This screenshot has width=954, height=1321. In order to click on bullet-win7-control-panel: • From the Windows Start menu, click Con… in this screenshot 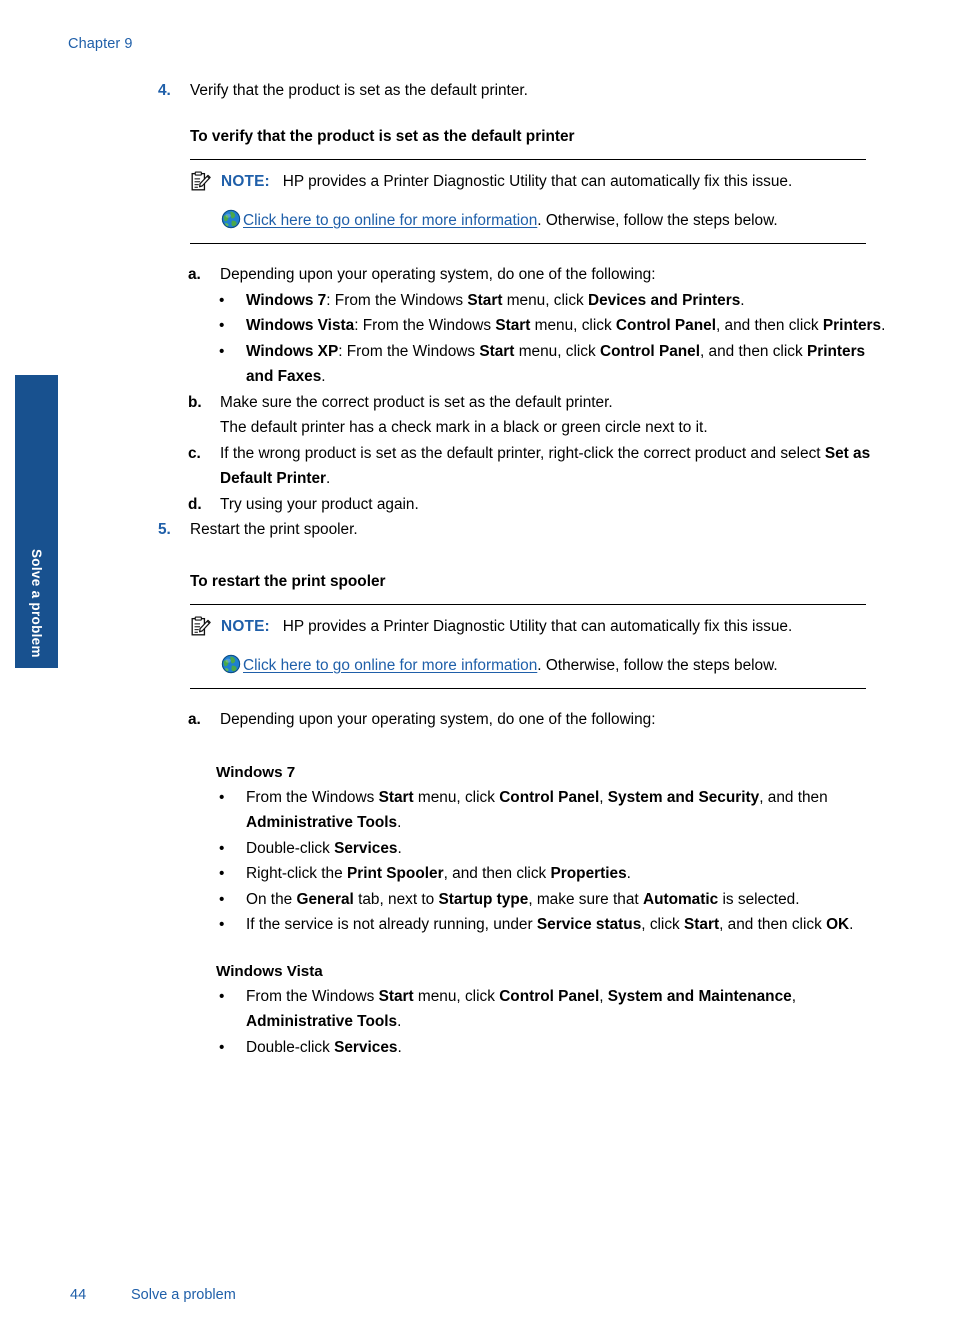, I will do `click(477, 810)`.